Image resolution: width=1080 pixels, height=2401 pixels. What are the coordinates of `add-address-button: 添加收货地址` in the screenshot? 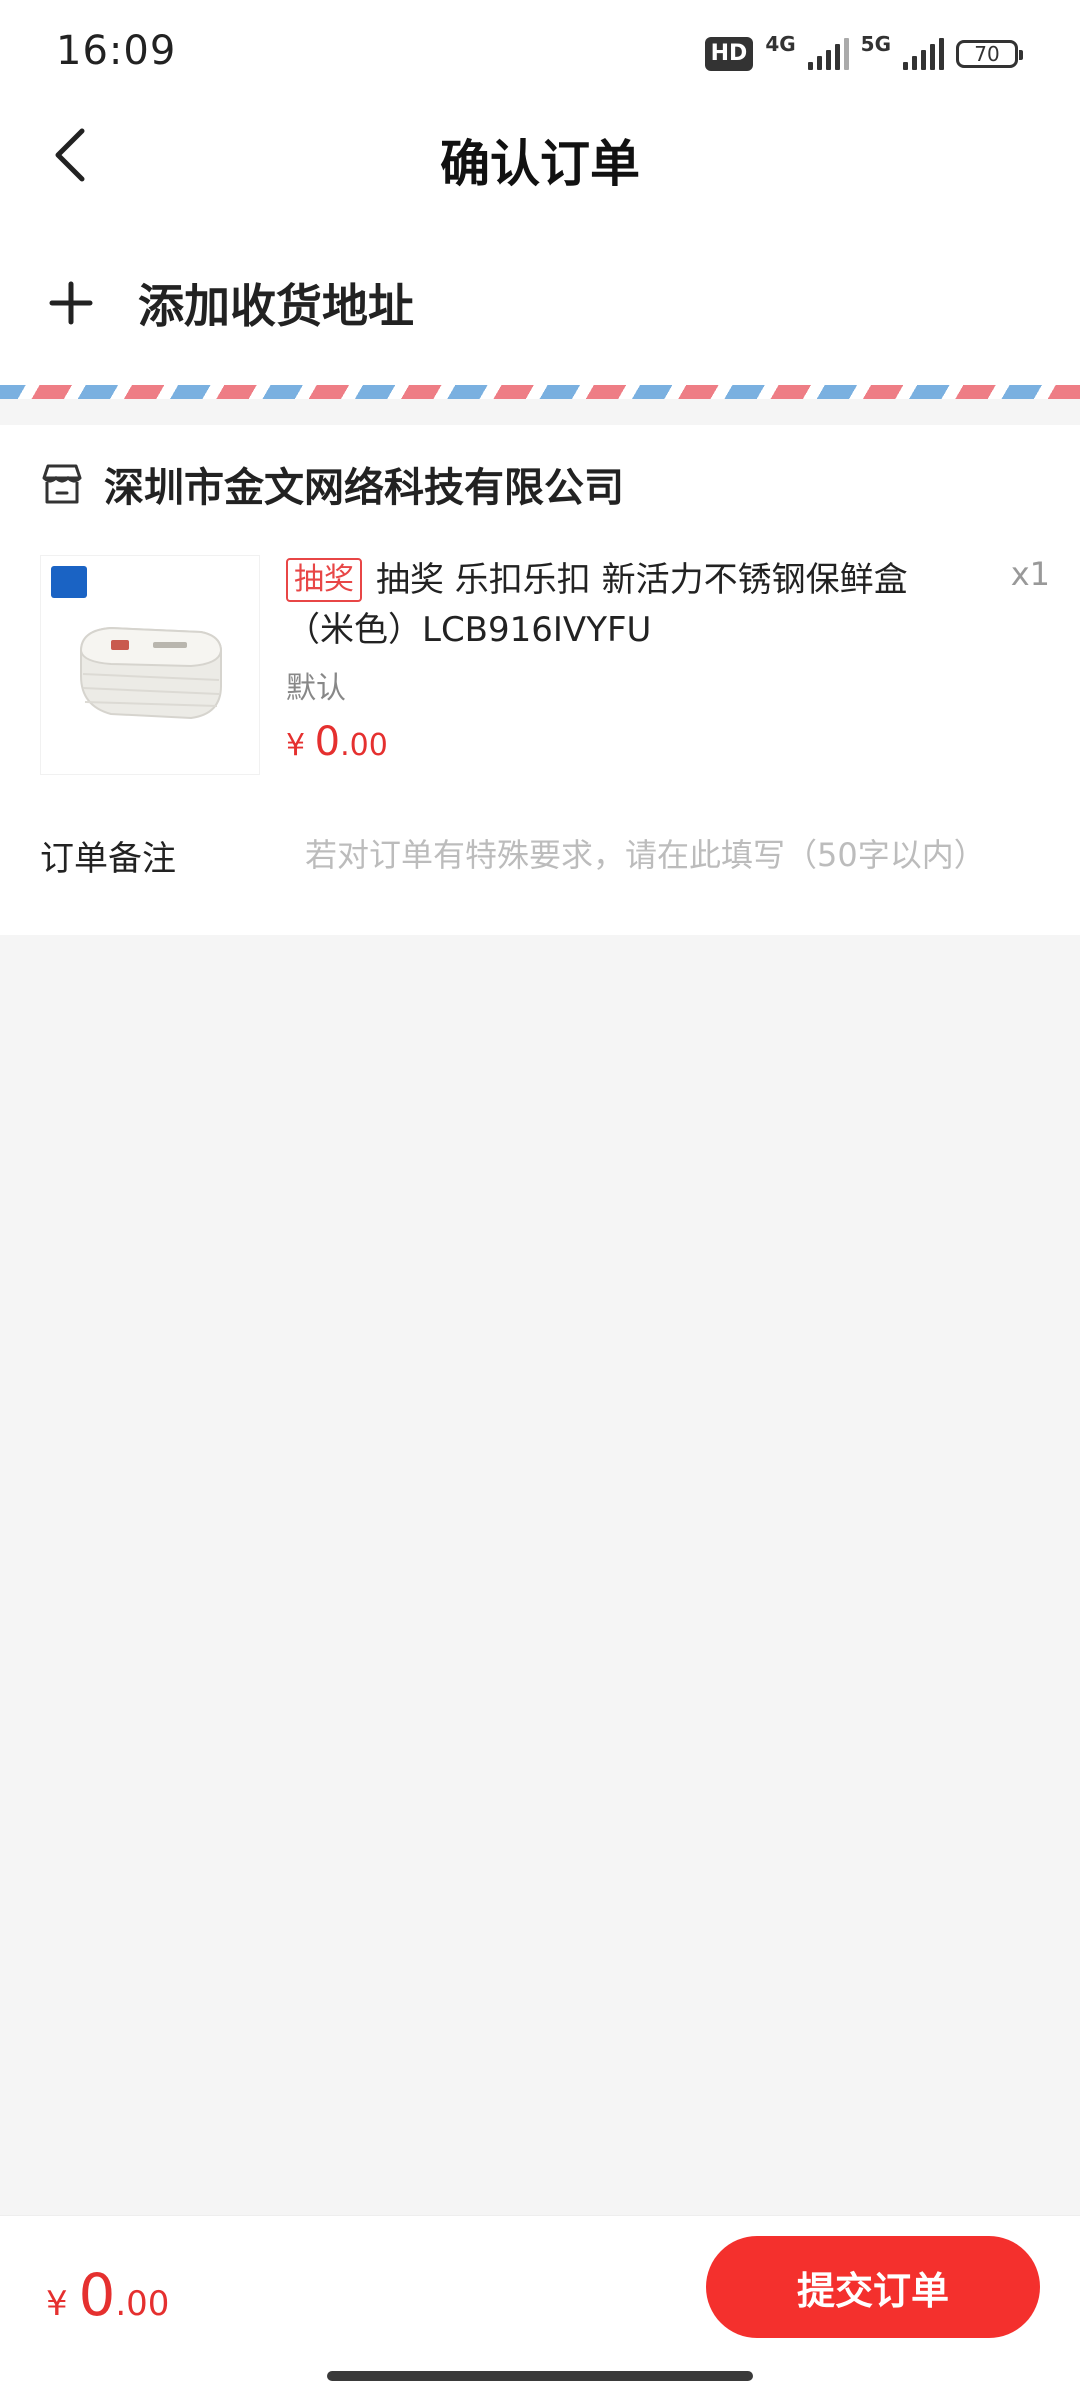 It's located at (230, 303).